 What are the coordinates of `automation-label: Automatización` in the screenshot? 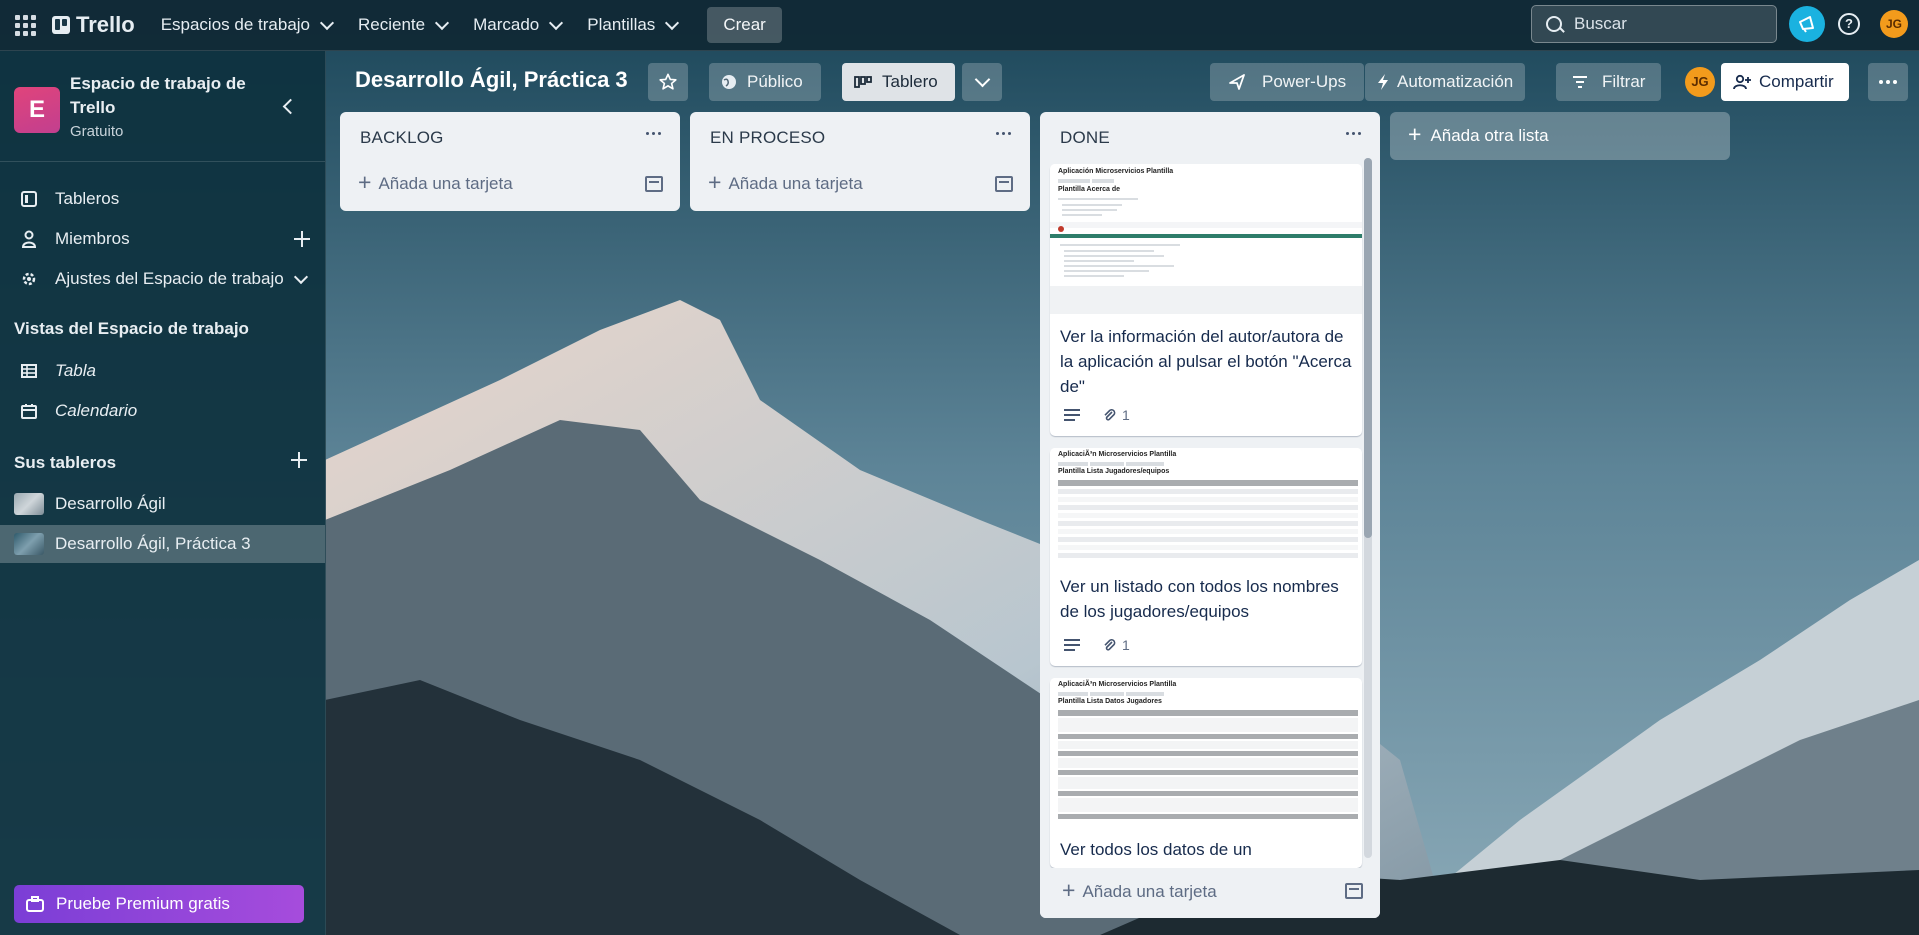 It's located at (1455, 81).